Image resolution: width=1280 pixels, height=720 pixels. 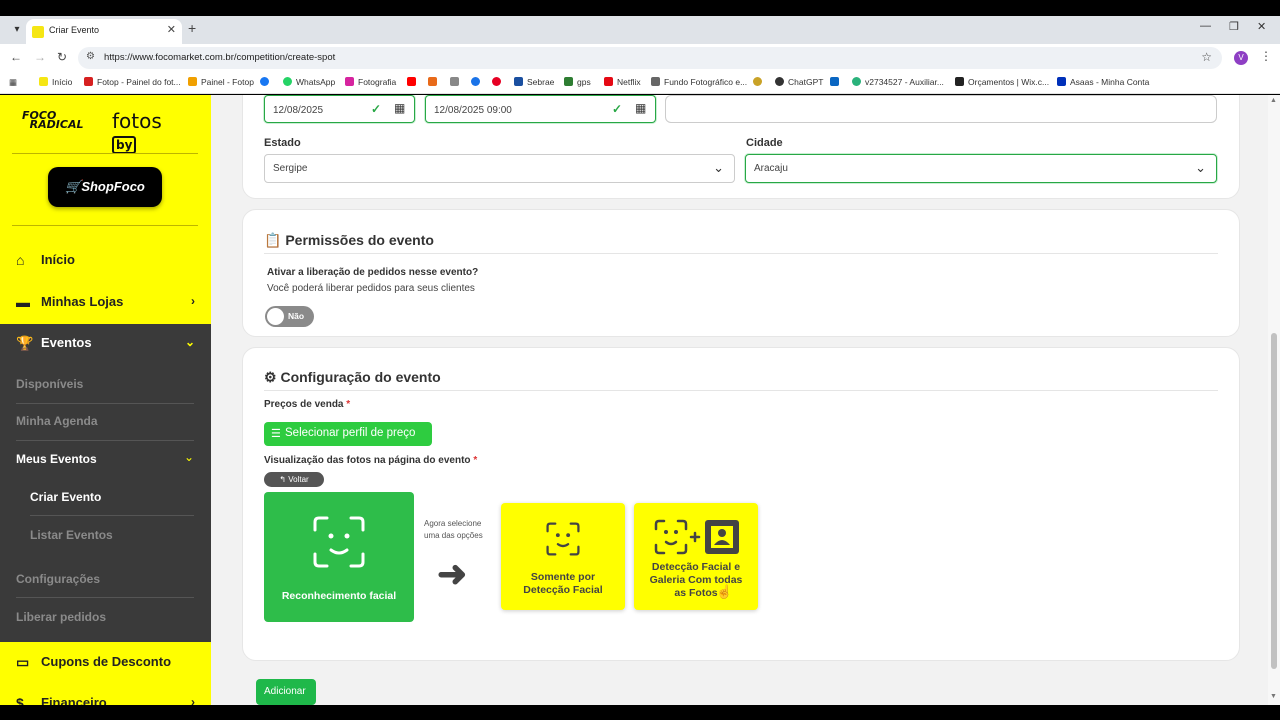 What do you see at coordinates (276, 434) in the screenshot?
I see `list-icon: ☰` at bounding box center [276, 434].